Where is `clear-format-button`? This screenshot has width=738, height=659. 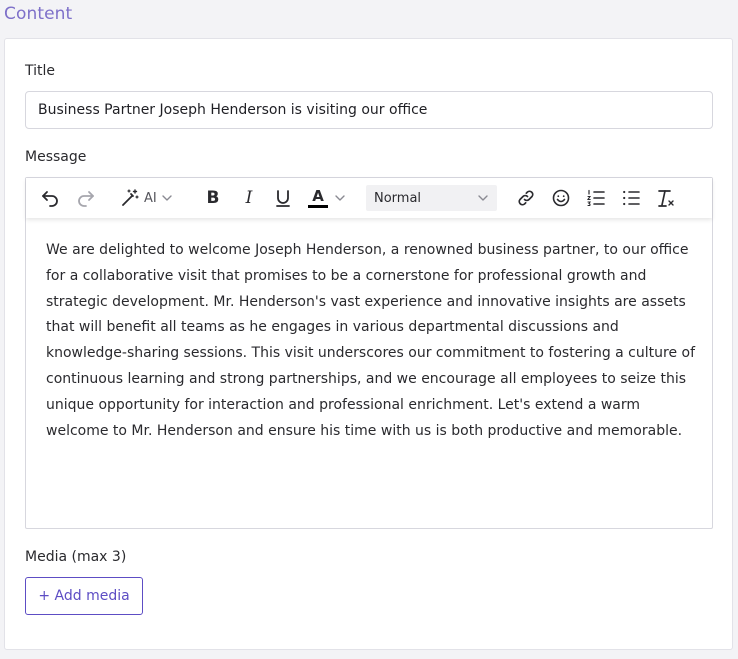 clear-format-button is located at coordinates (666, 198).